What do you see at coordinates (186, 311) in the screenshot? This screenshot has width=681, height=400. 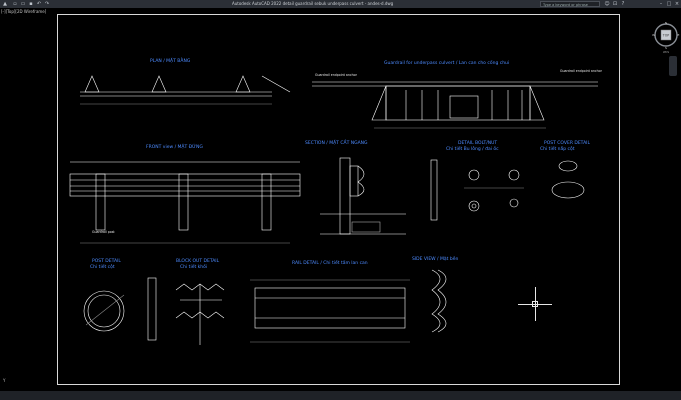 I see `block-out-detail` at bounding box center [186, 311].